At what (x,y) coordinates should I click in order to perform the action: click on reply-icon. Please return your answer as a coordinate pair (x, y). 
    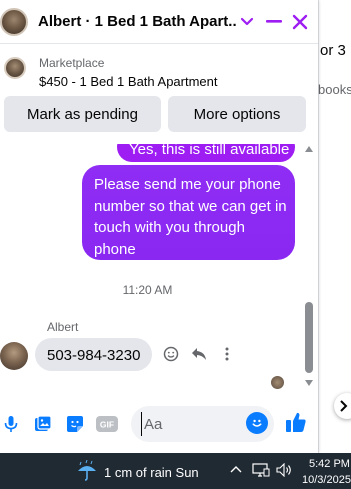
    Looking at the image, I should click on (199, 354).